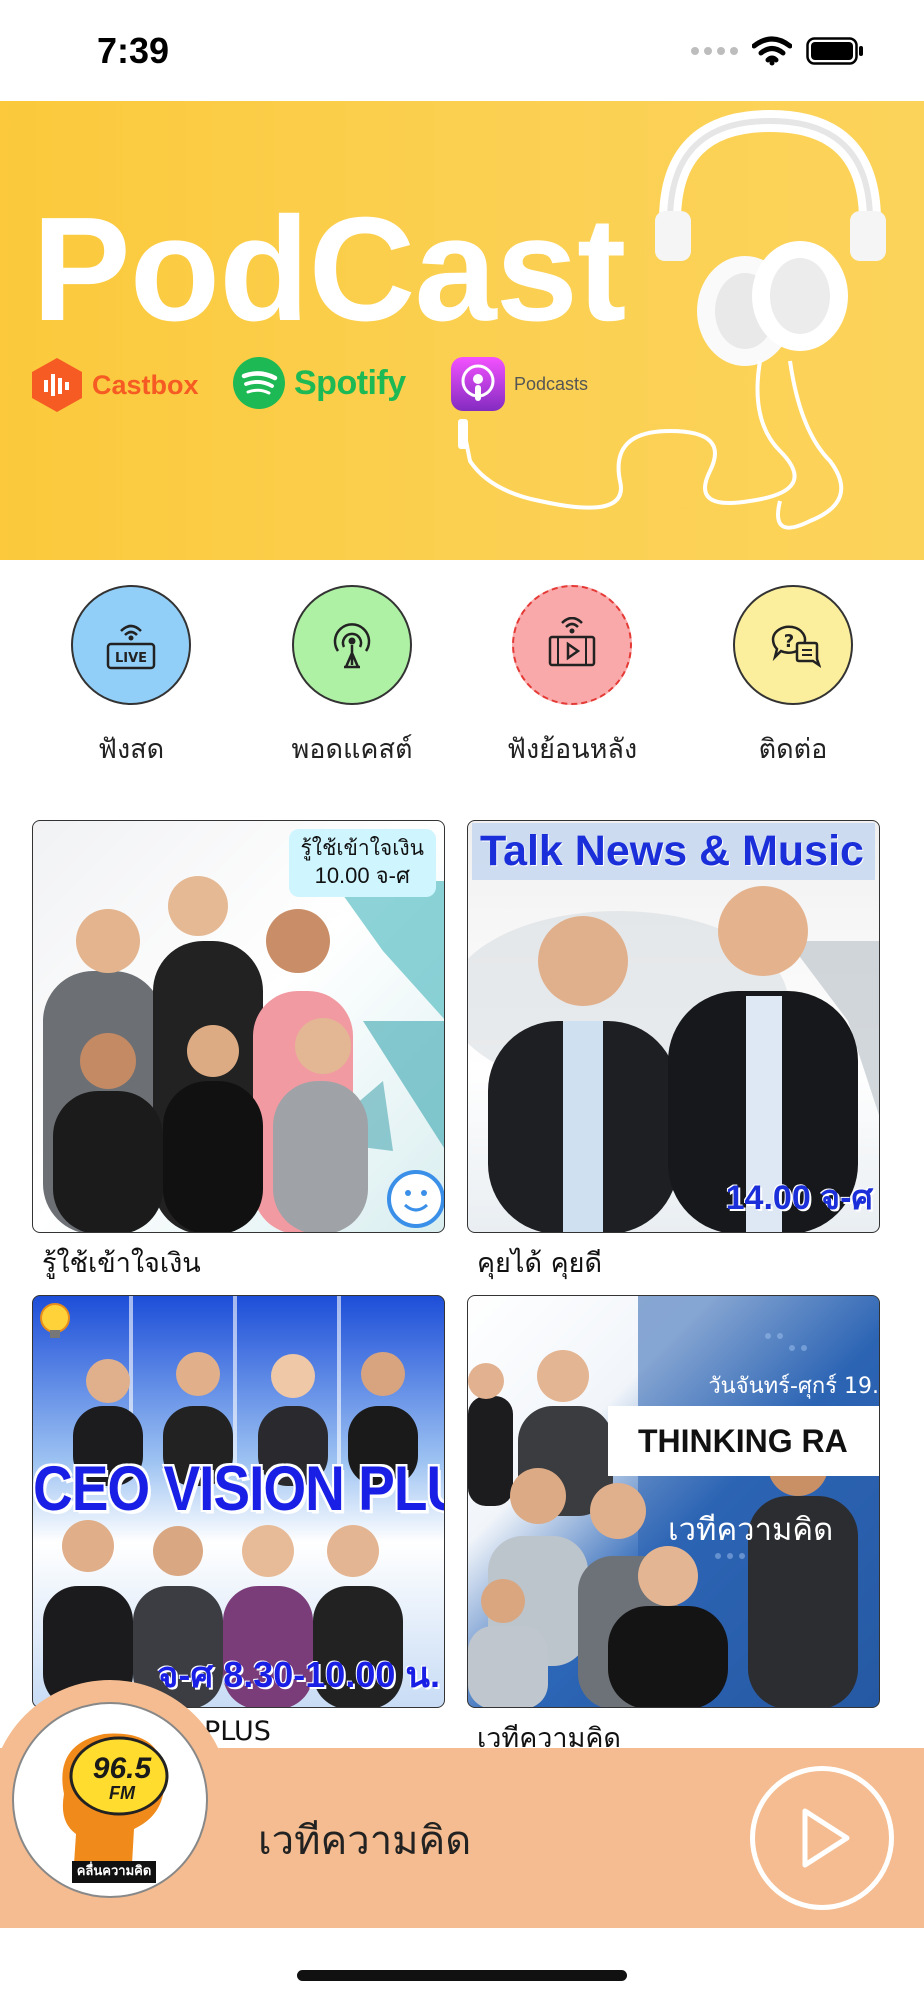 The image size is (924, 2000). Describe the element at coordinates (329, 269) in the screenshot. I see `banner-title: PodCast` at that location.